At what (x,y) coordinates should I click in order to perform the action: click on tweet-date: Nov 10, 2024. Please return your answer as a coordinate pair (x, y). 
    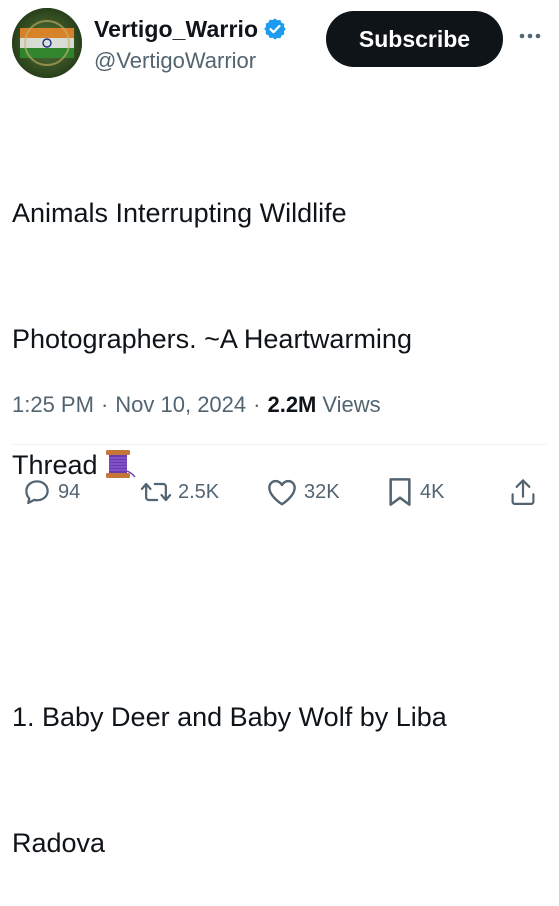
    Looking at the image, I should click on (180, 405).